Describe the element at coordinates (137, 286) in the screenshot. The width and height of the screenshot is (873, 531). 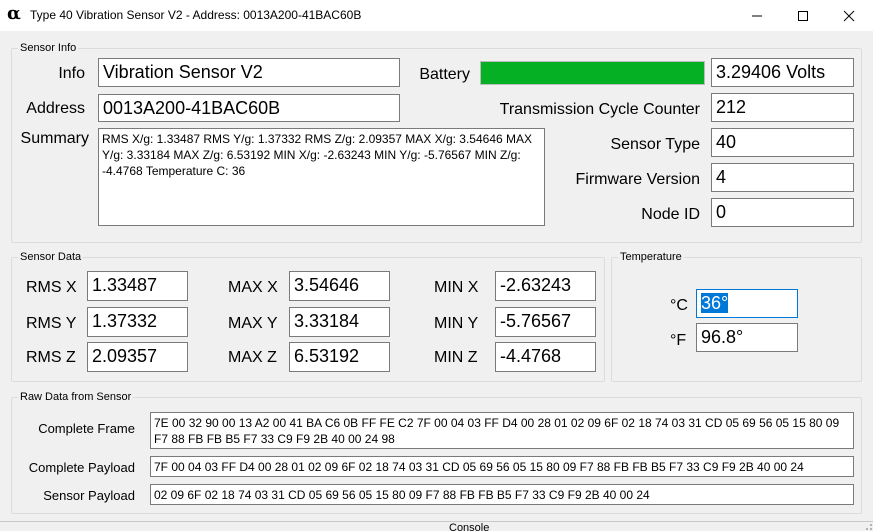
I see `rms-x-field: 1.33487` at that location.